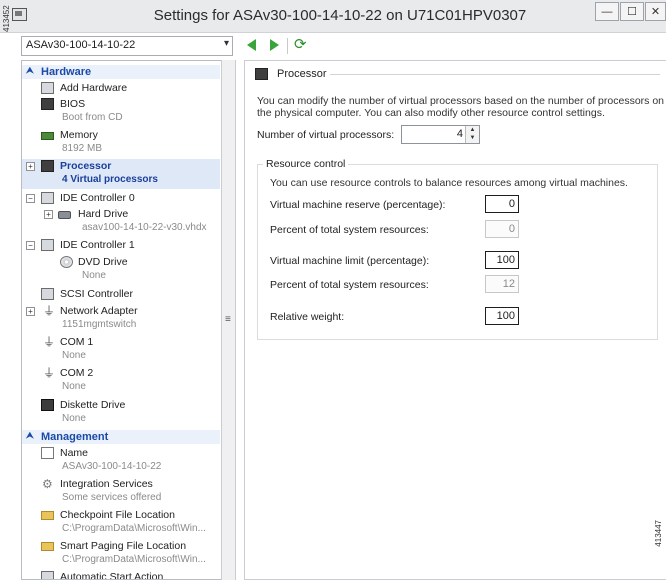 This screenshot has width=666, height=580. I want to click on bios-icon, so click(47, 104).